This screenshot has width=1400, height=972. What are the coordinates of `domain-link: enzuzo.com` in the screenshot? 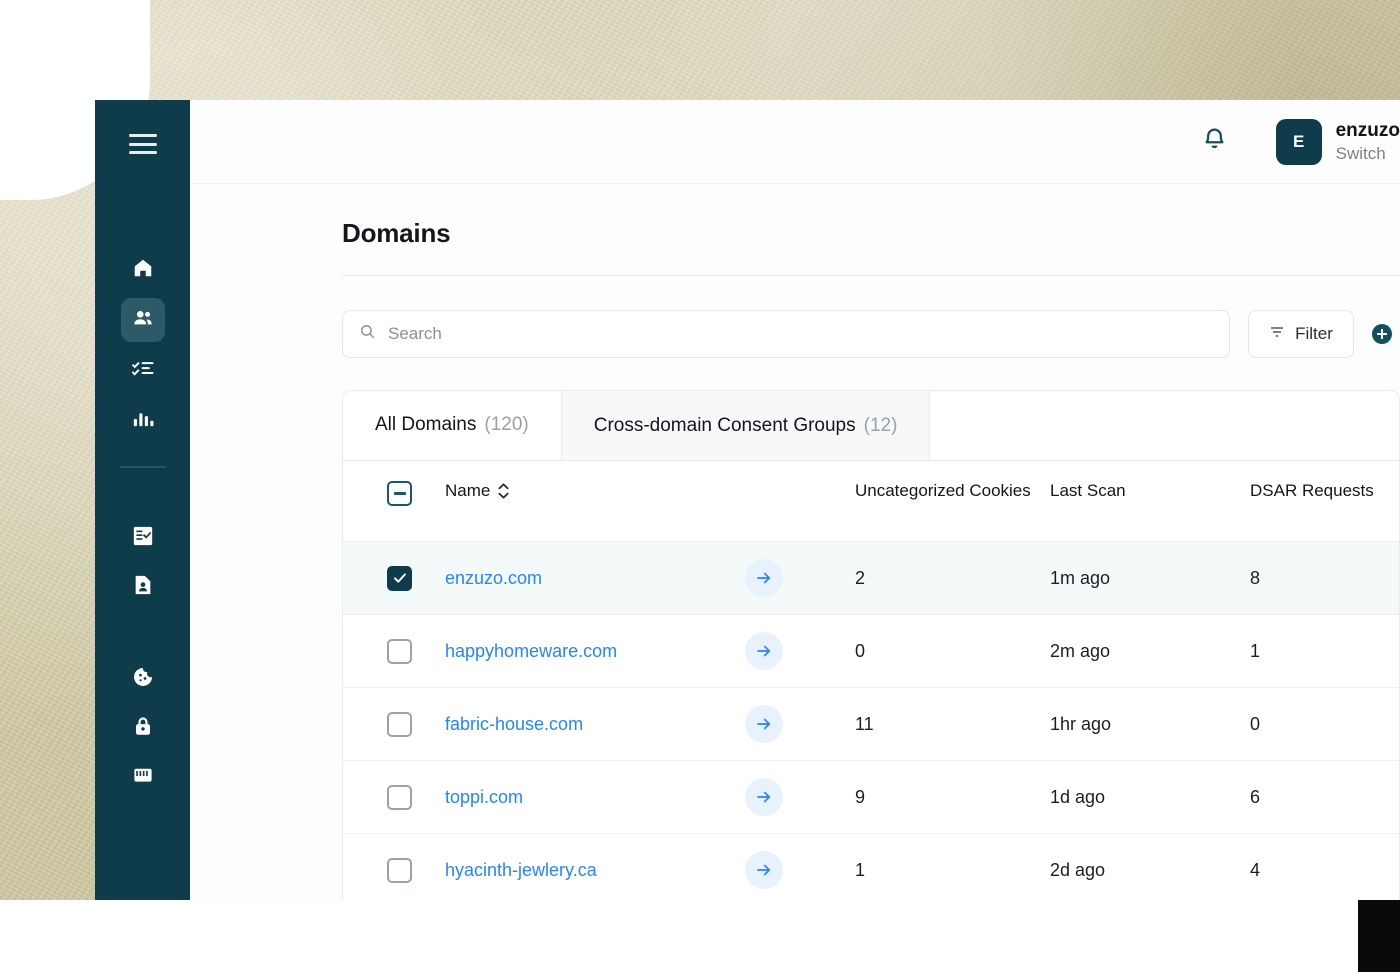 It's located at (493, 578).